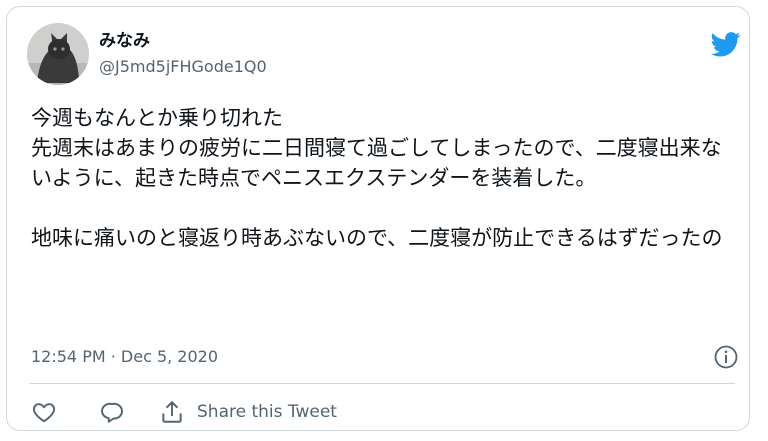 This screenshot has height=441, width=768. I want to click on reply-button, so click(112, 412).